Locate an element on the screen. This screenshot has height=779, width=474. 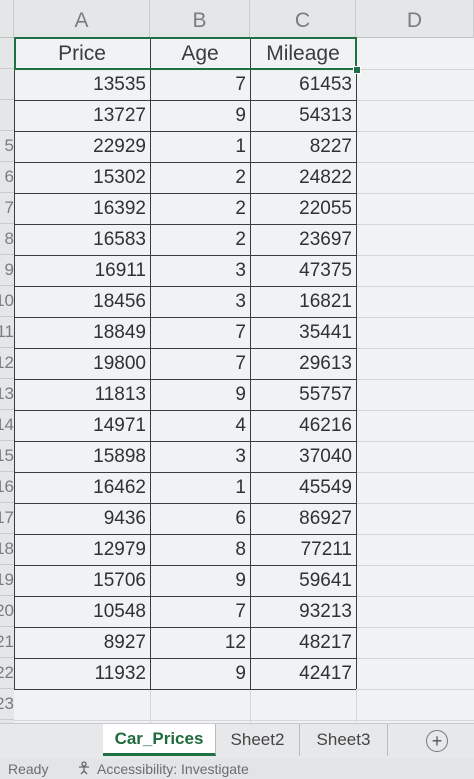
fill-handle is located at coordinates (357, 70).